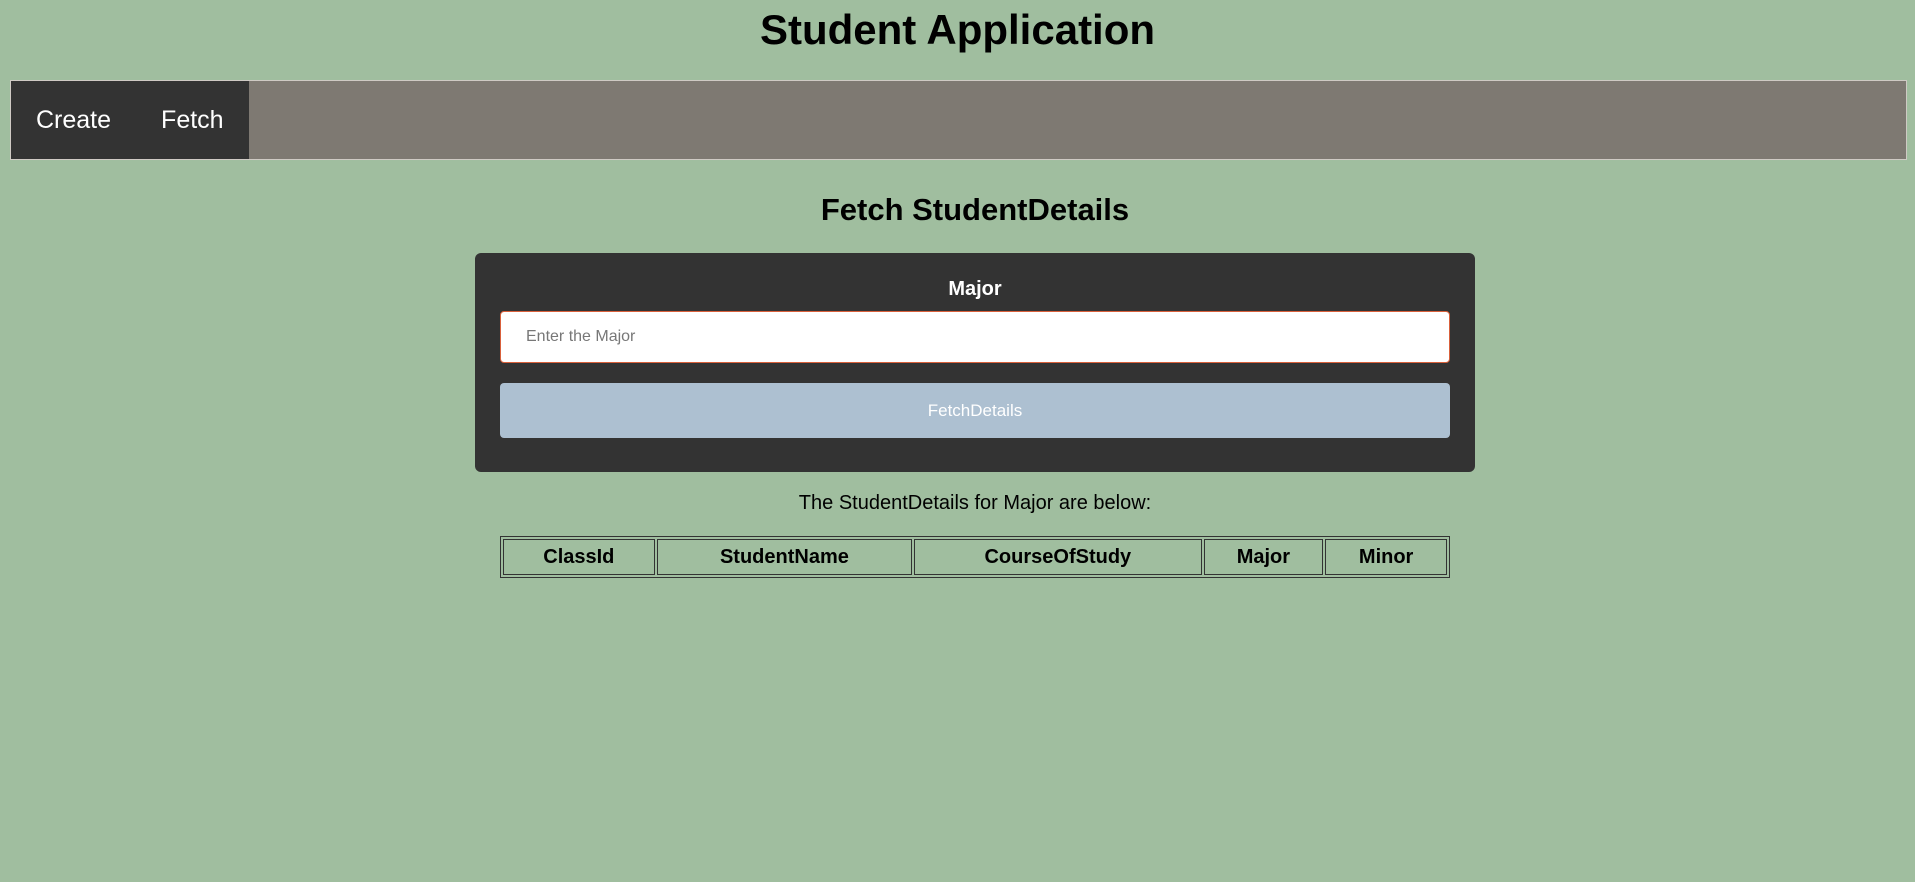 This screenshot has width=1915, height=882. What do you see at coordinates (192, 120) in the screenshot?
I see `nav-item-fetch: Fetch` at bounding box center [192, 120].